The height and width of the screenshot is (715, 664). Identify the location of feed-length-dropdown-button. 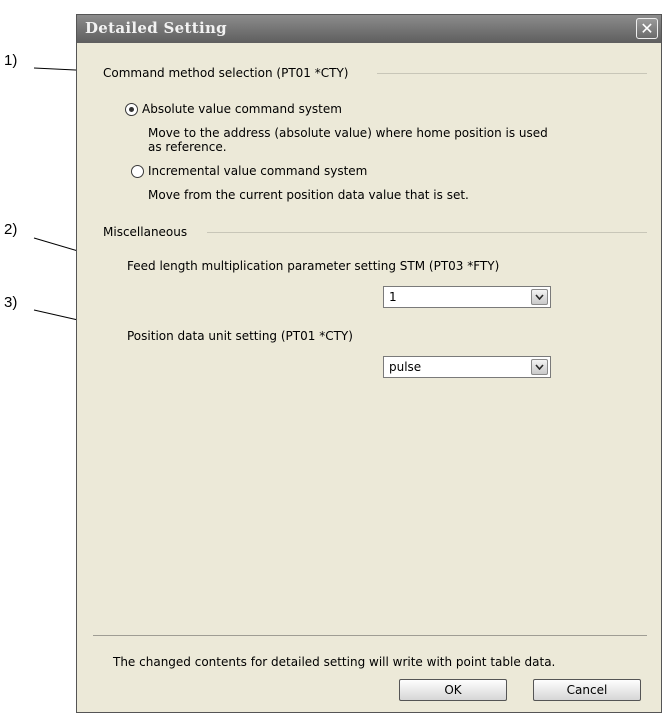
(539, 297).